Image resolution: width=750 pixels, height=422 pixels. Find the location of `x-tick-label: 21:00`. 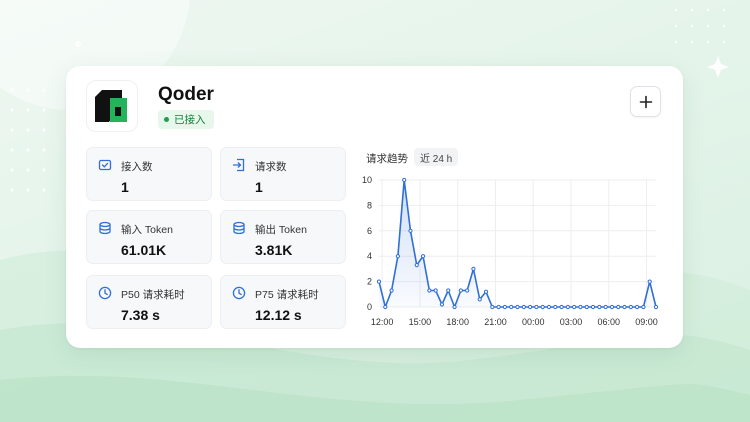

x-tick-label: 21:00 is located at coordinates (495, 322).